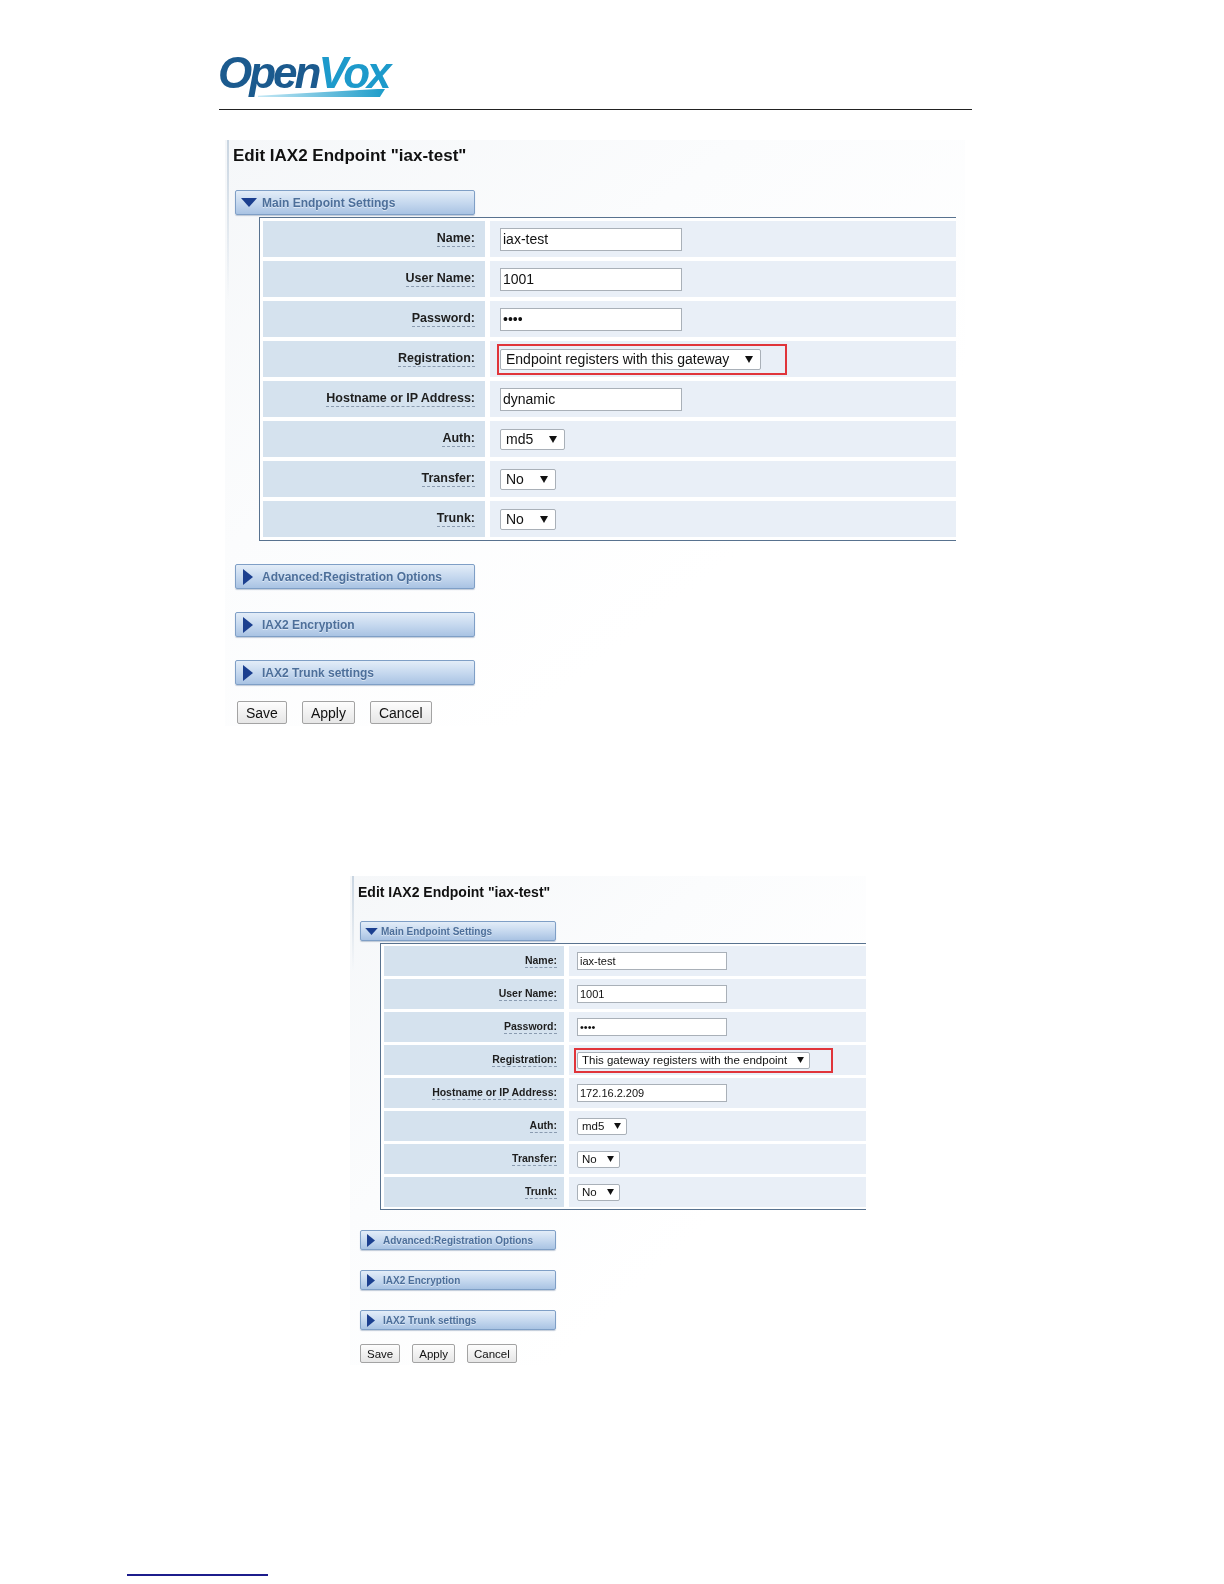  What do you see at coordinates (694, 1060) in the screenshot?
I see `dropdown: This gateway registers with the endpoint` at bounding box center [694, 1060].